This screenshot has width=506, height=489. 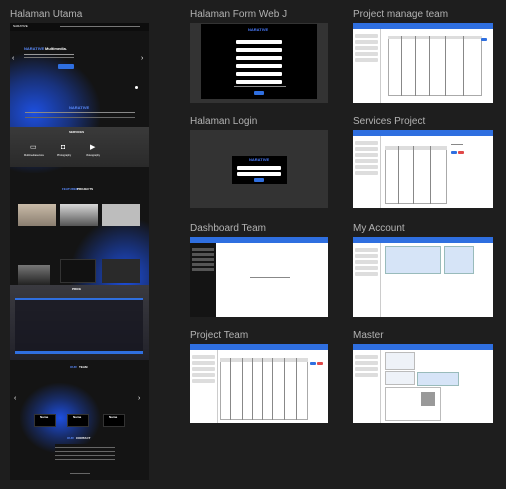 I want to click on sp-sidebar, so click(x=367, y=172).